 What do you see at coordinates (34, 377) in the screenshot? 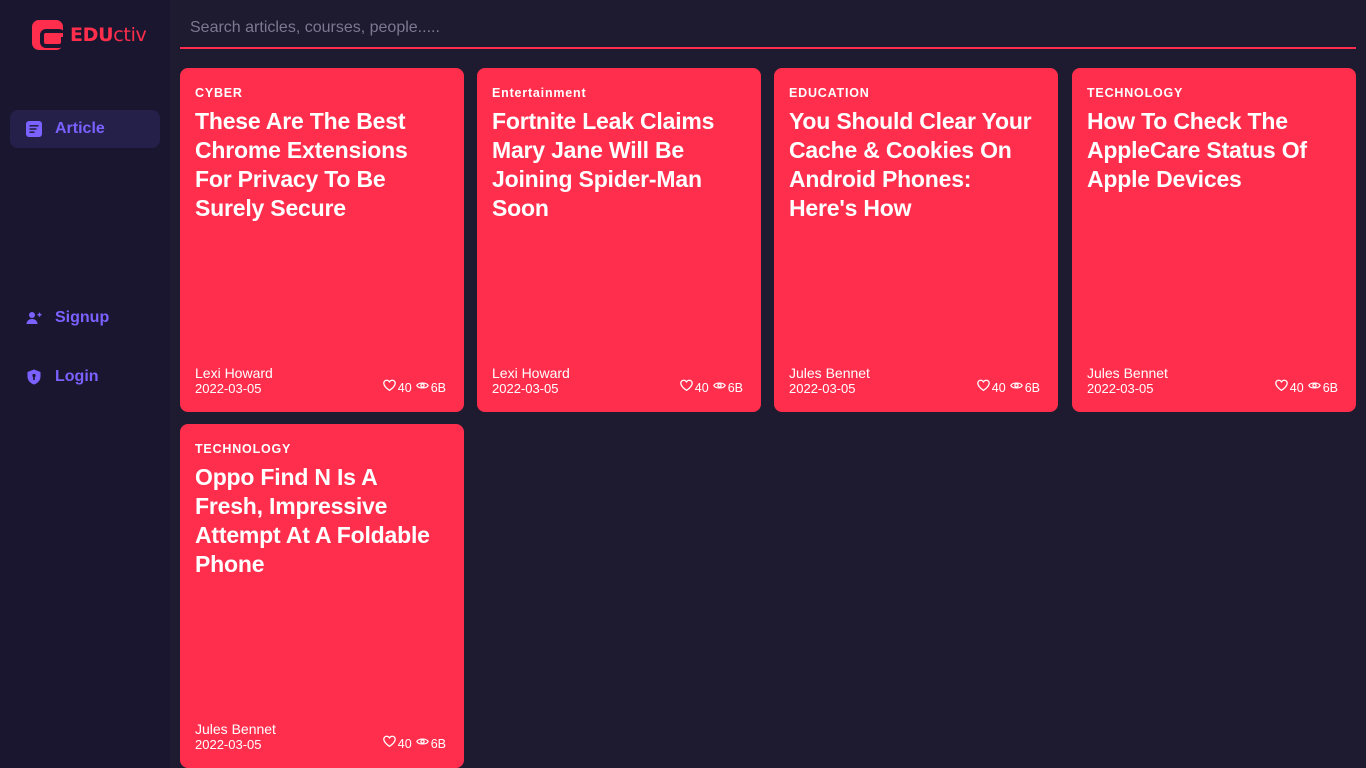
I see `shield-icon` at bounding box center [34, 377].